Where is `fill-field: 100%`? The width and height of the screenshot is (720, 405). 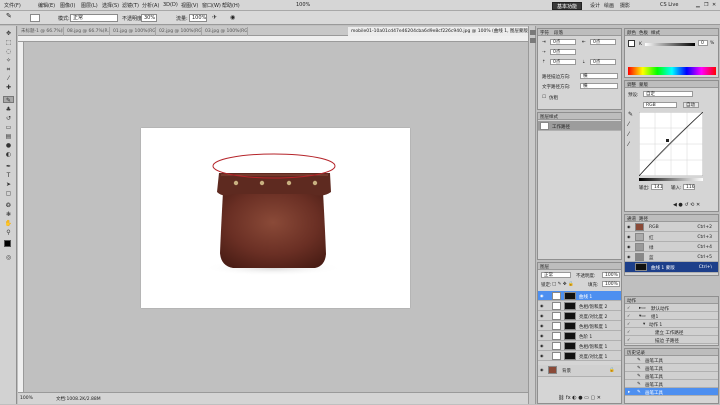
fill-field: 100% is located at coordinates (611, 284).